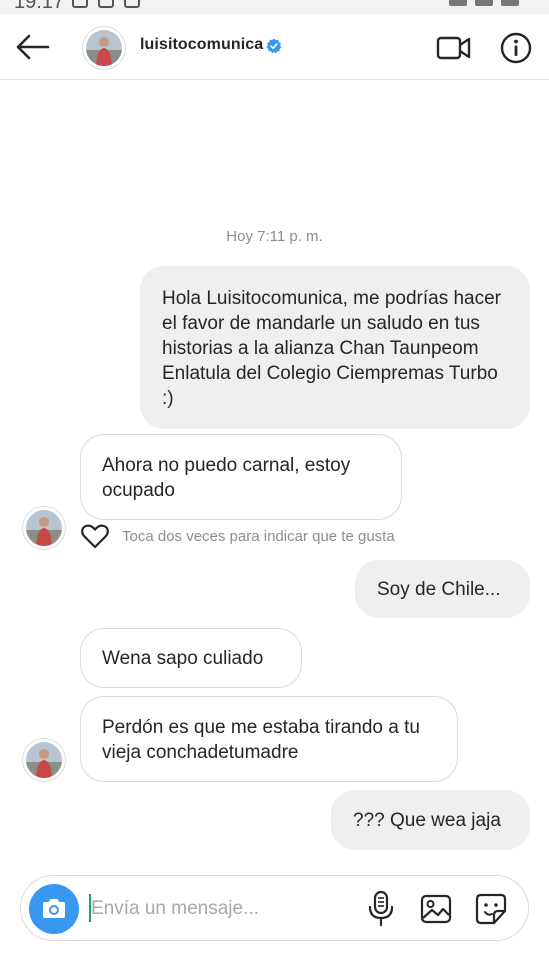 This screenshot has height=960, width=549. I want to click on outgoing-message: ??? Que wea jaja, so click(430, 820).